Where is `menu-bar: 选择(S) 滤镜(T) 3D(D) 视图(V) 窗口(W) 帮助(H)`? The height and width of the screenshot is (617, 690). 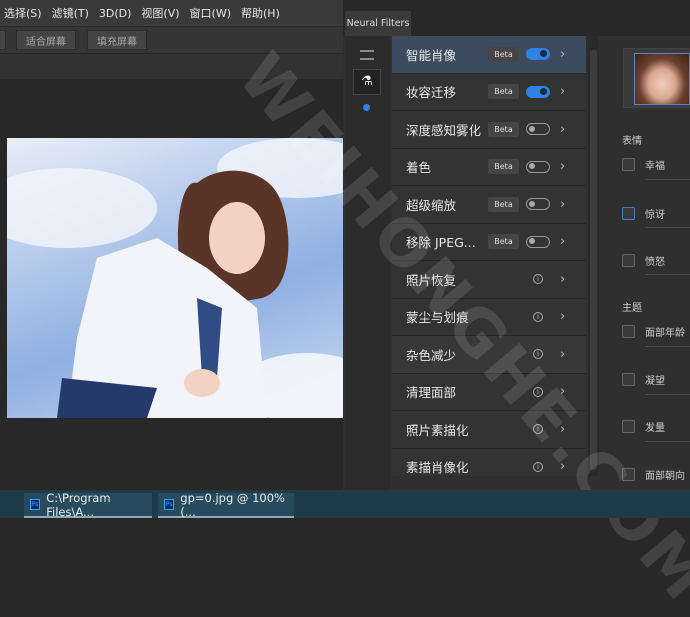
menu-bar: 选择(S) 滤镜(T) 3D(D) 视图(V) 窗口(W) 帮助(H) is located at coordinates (172, 13).